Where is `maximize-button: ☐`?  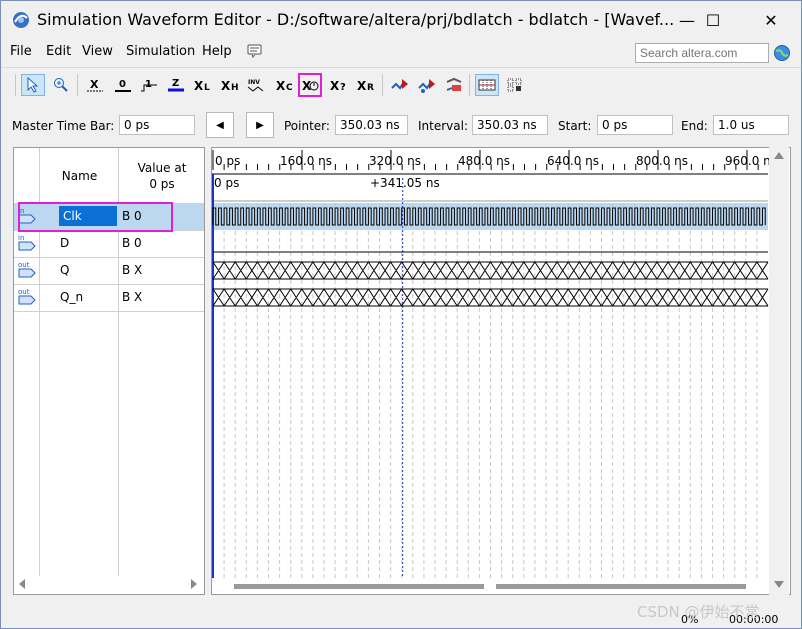 maximize-button: ☐ is located at coordinates (713, 20).